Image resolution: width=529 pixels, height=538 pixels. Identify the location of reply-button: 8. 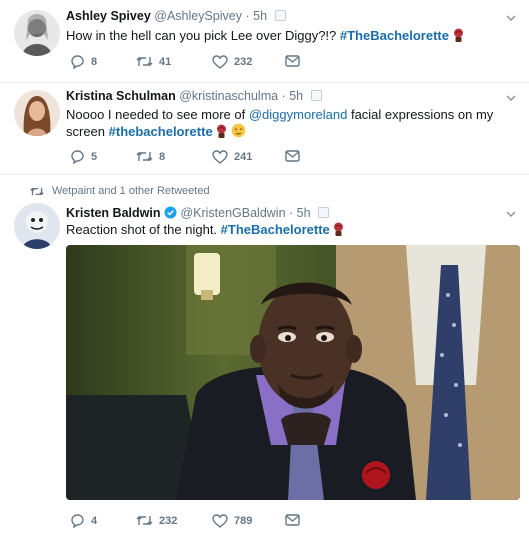
(83, 62).